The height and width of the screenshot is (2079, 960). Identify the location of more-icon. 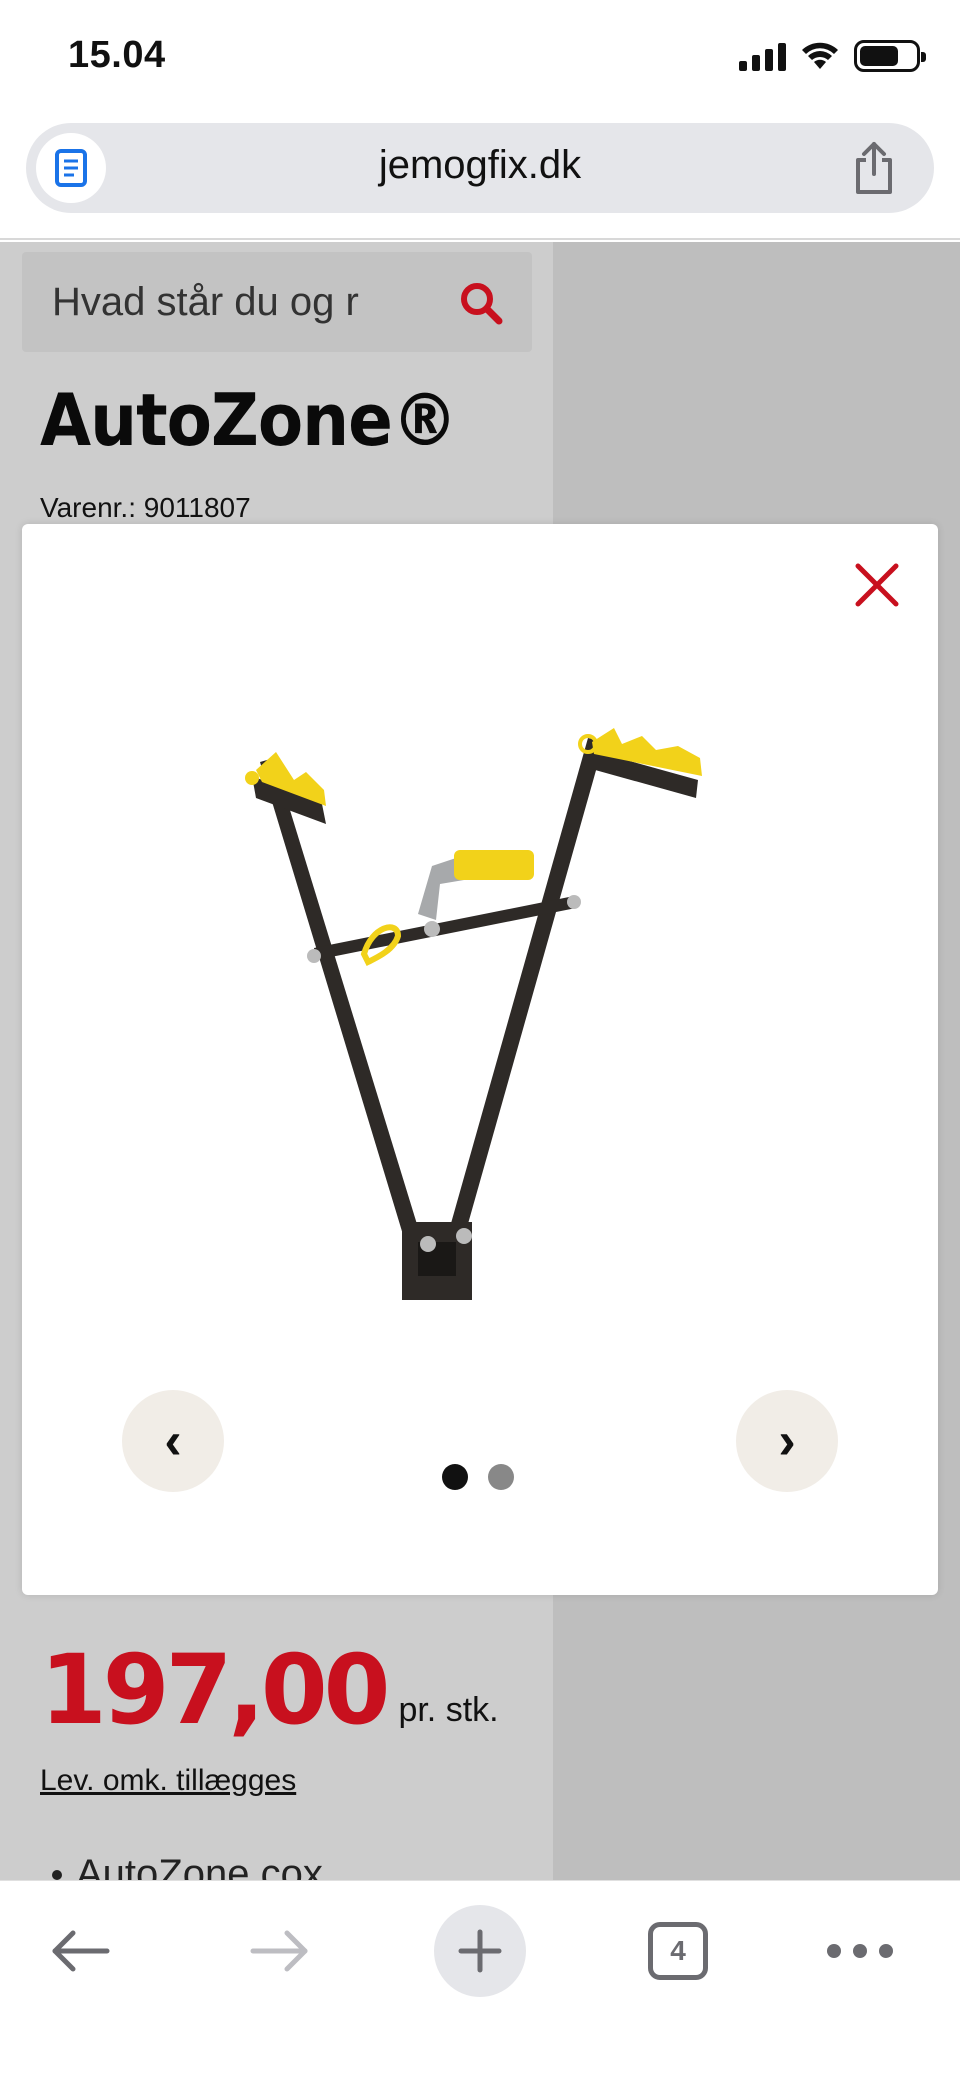
(860, 1951).